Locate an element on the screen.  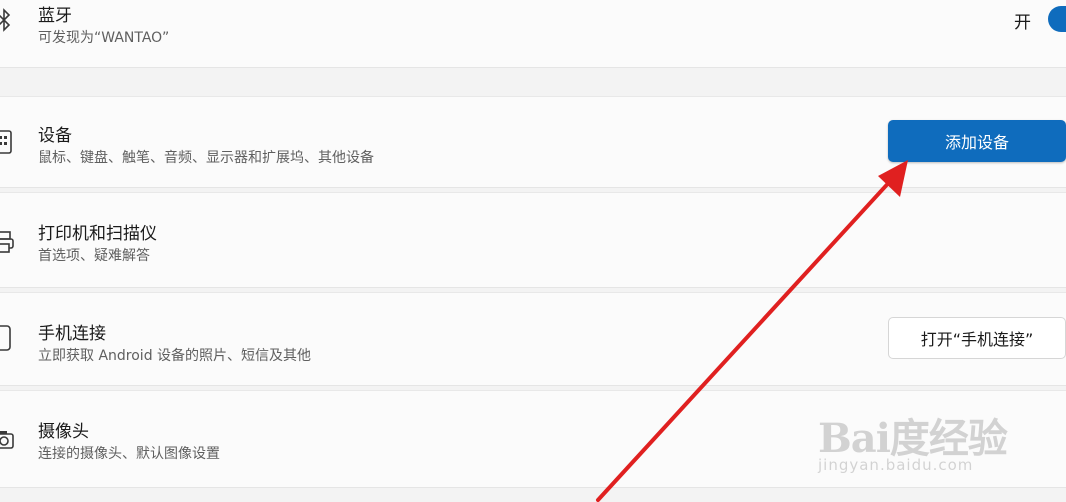
bluetooth-icon is located at coordinates (7, 20).